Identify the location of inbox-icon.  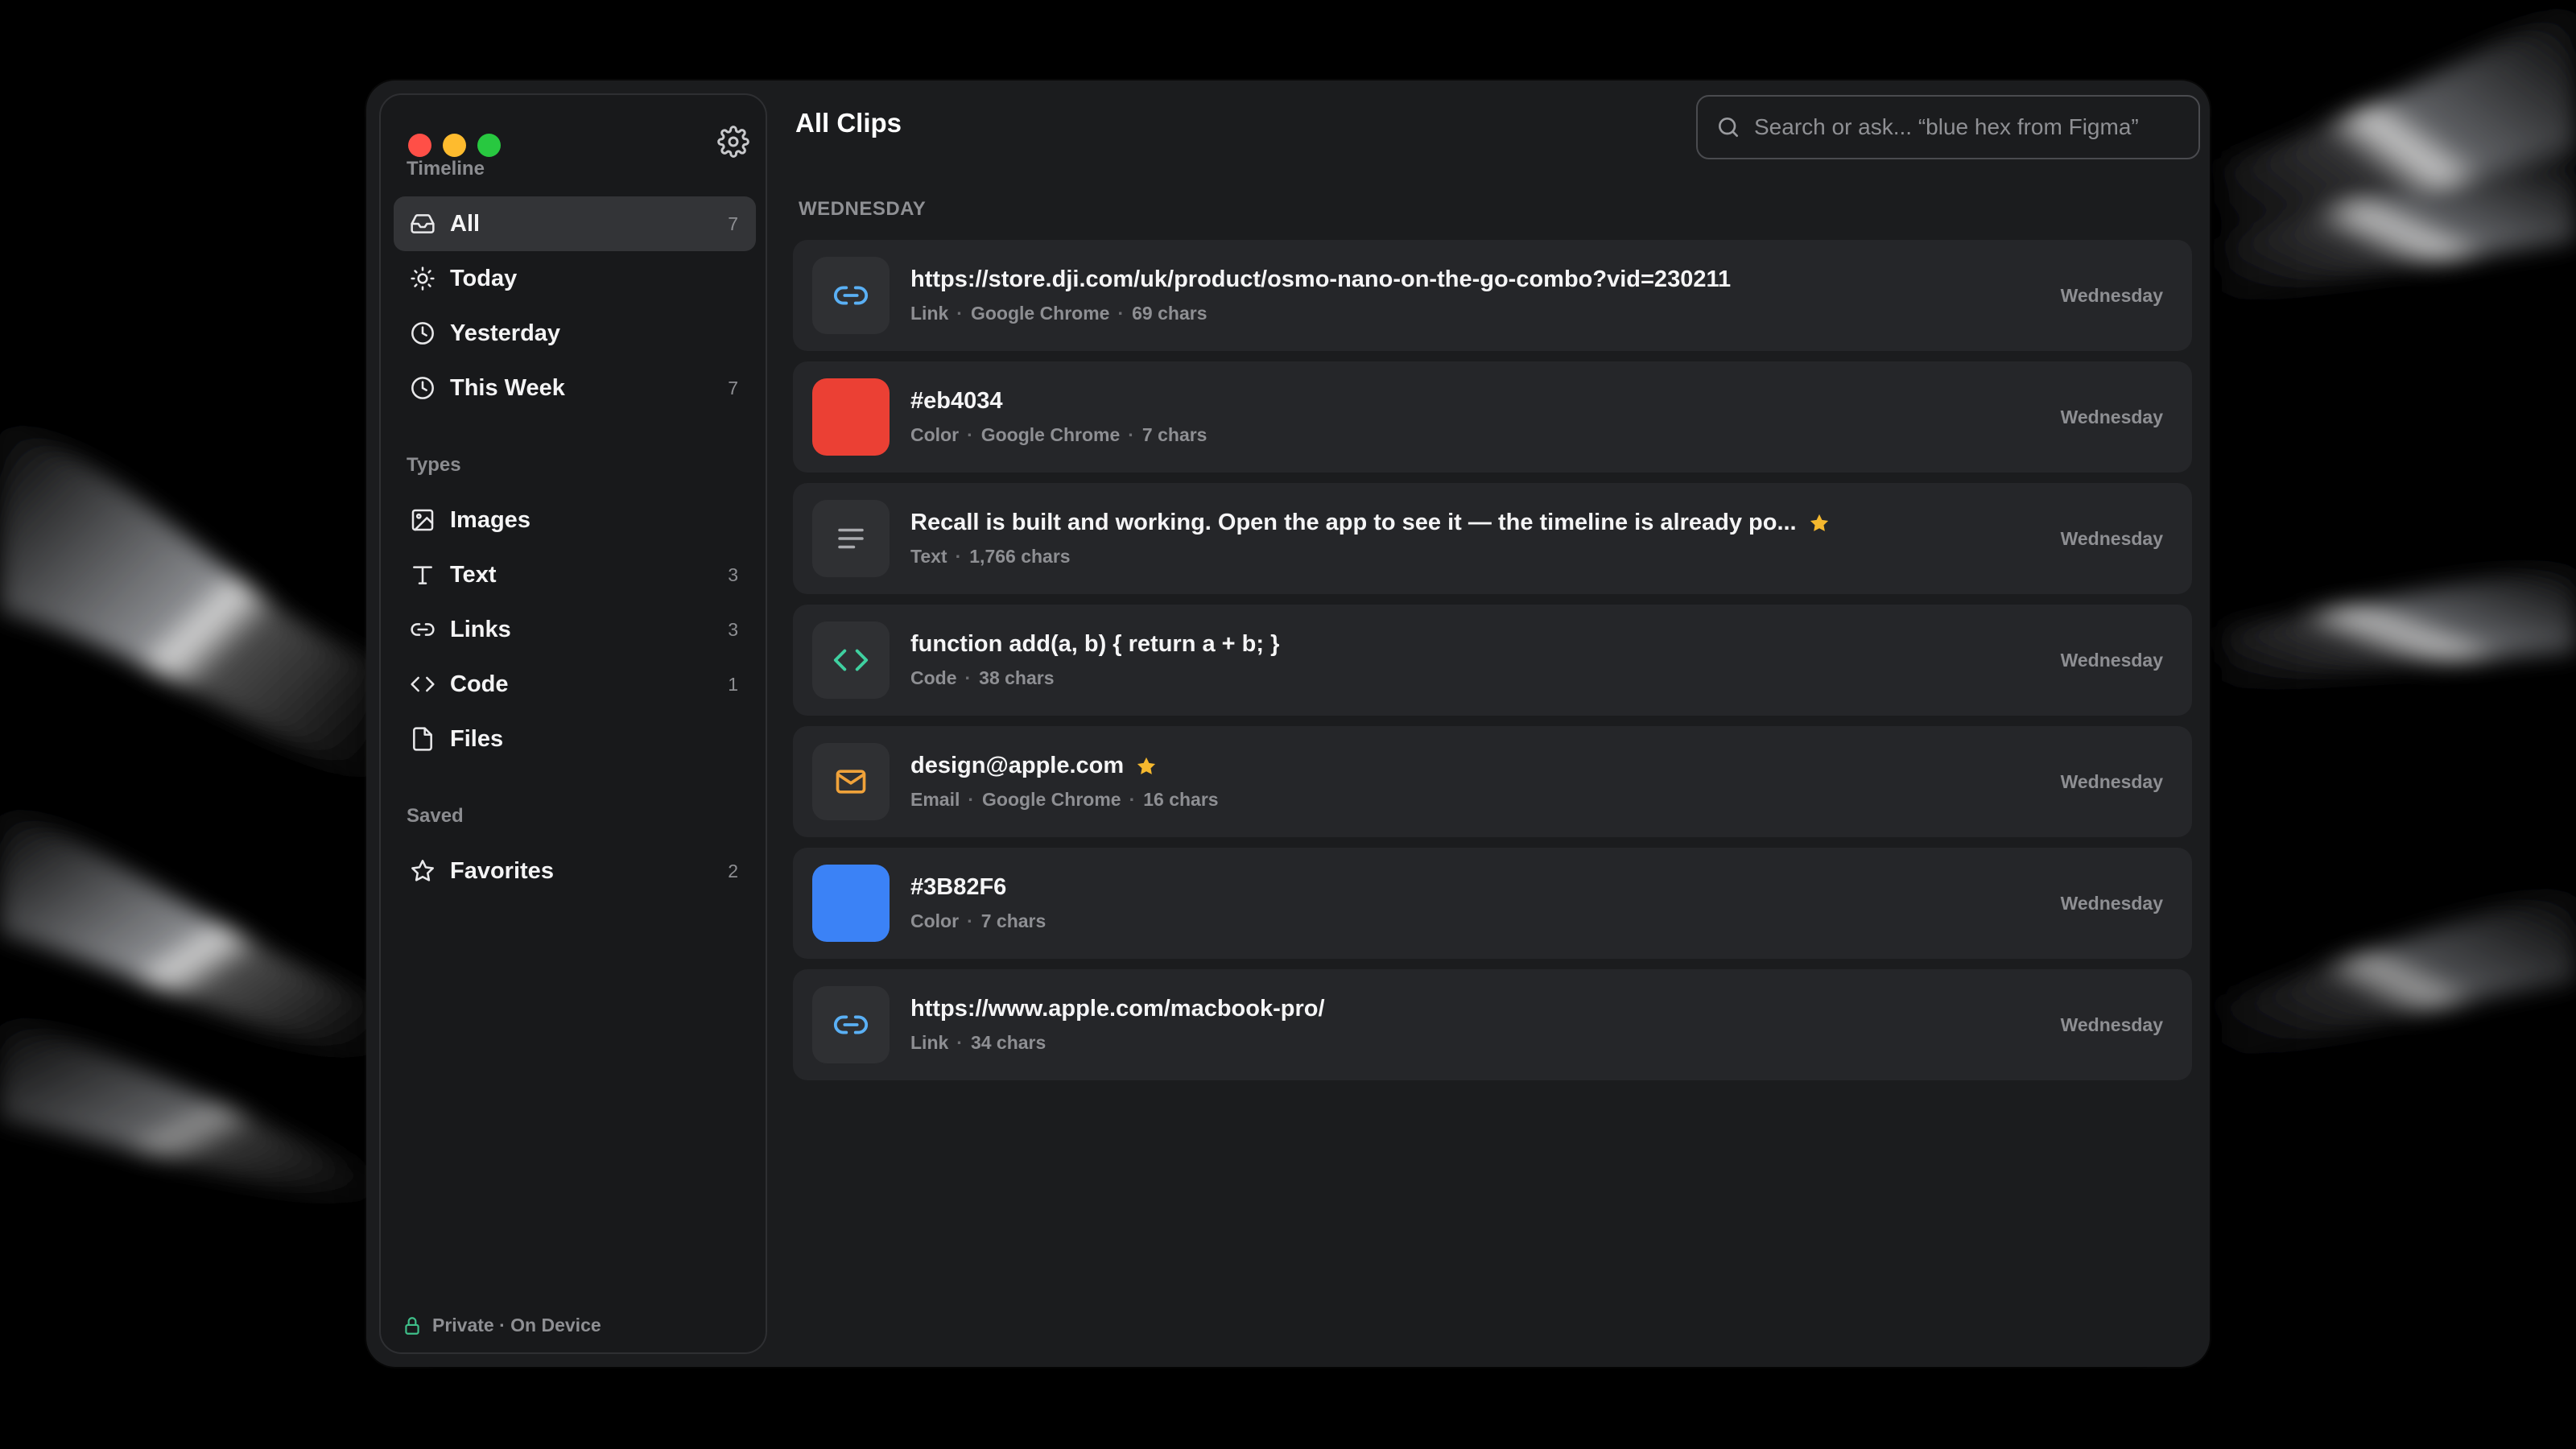
(422, 223).